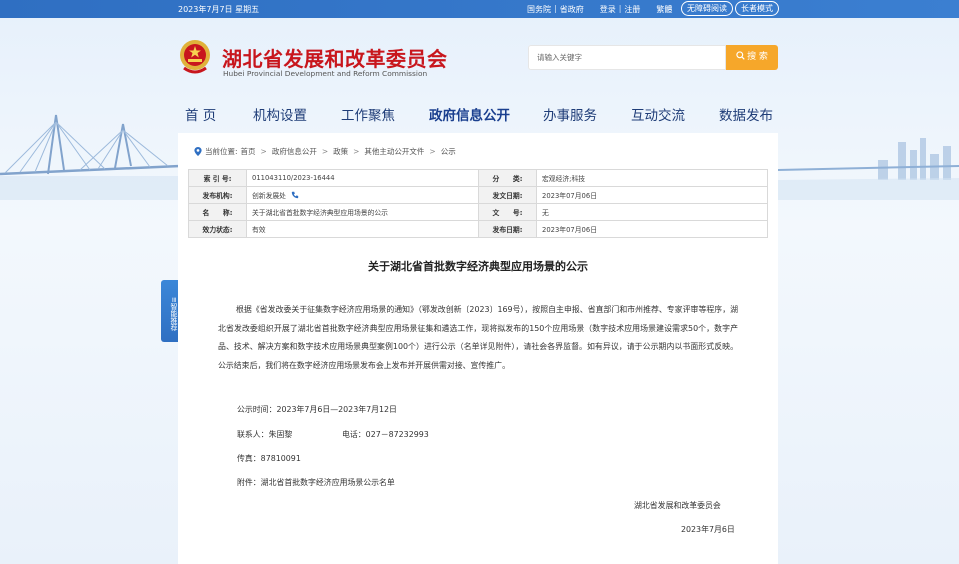 Image resolution: width=959 pixels, height=564 pixels. I want to click on search-button-label: 搜 索, so click(757, 57).